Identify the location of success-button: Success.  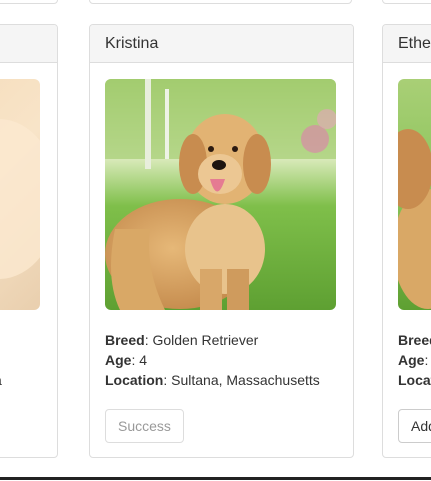
(144, 426).